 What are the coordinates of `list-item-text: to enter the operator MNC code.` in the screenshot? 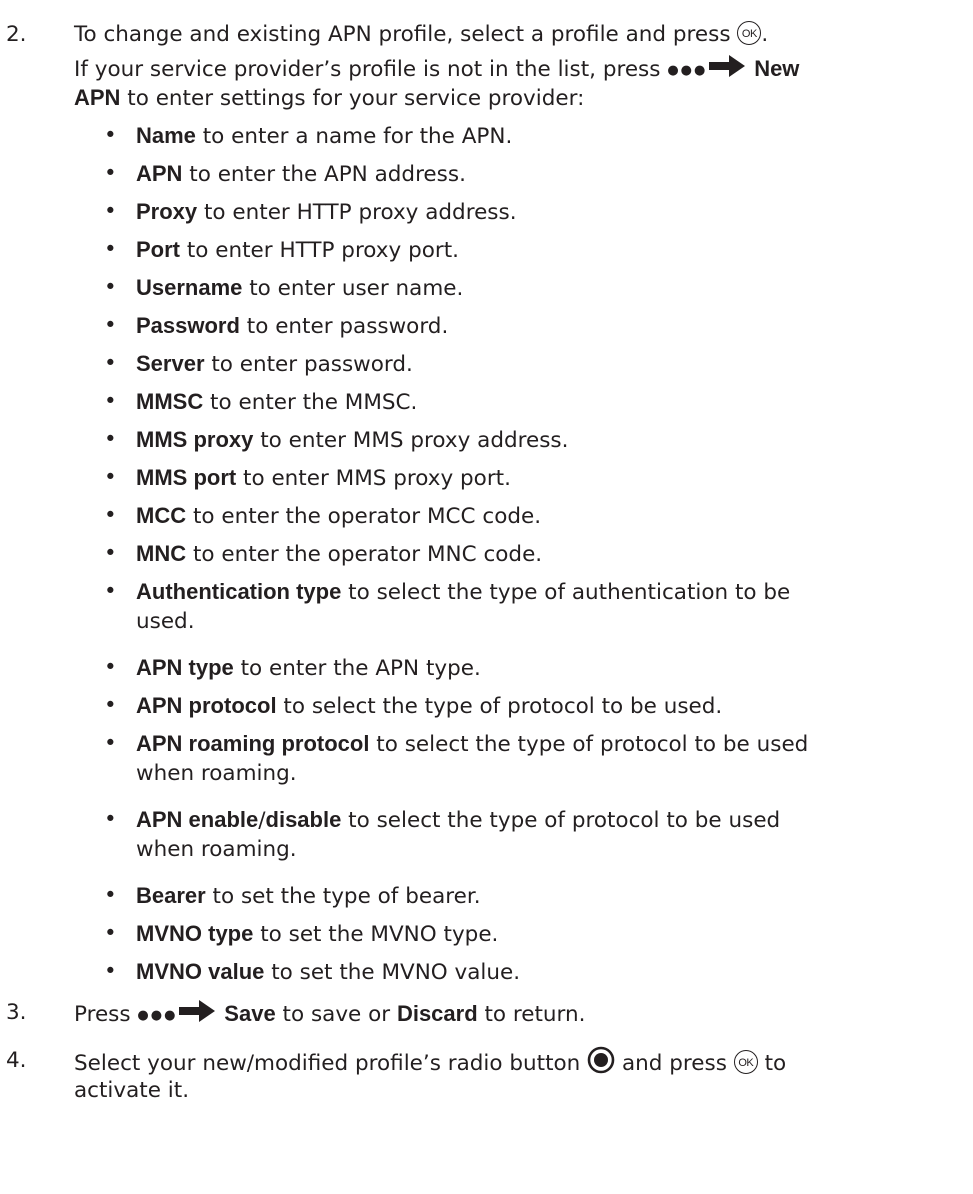 It's located at (364, 554).